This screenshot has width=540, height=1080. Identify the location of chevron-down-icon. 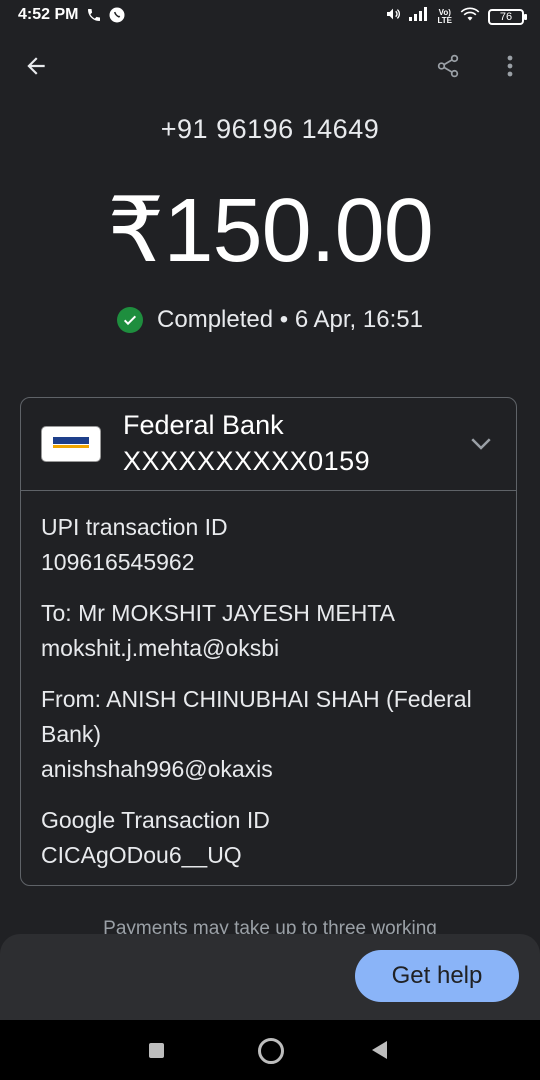
(481, 443).